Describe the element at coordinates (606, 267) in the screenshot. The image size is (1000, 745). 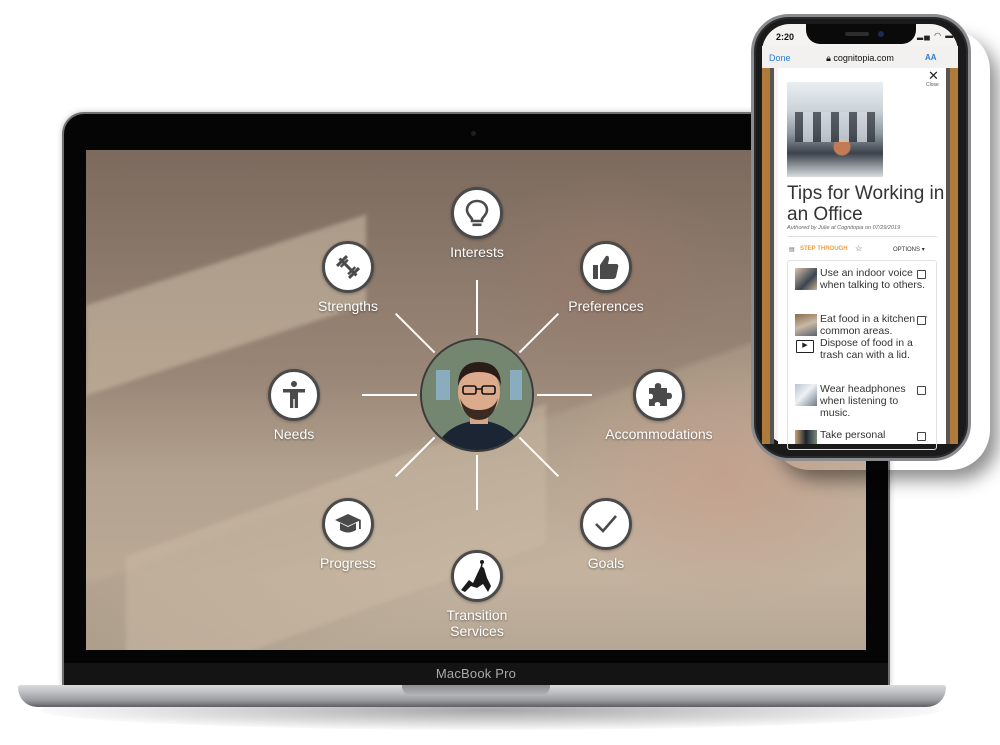
I see `thumbs-up-icon` at that location.